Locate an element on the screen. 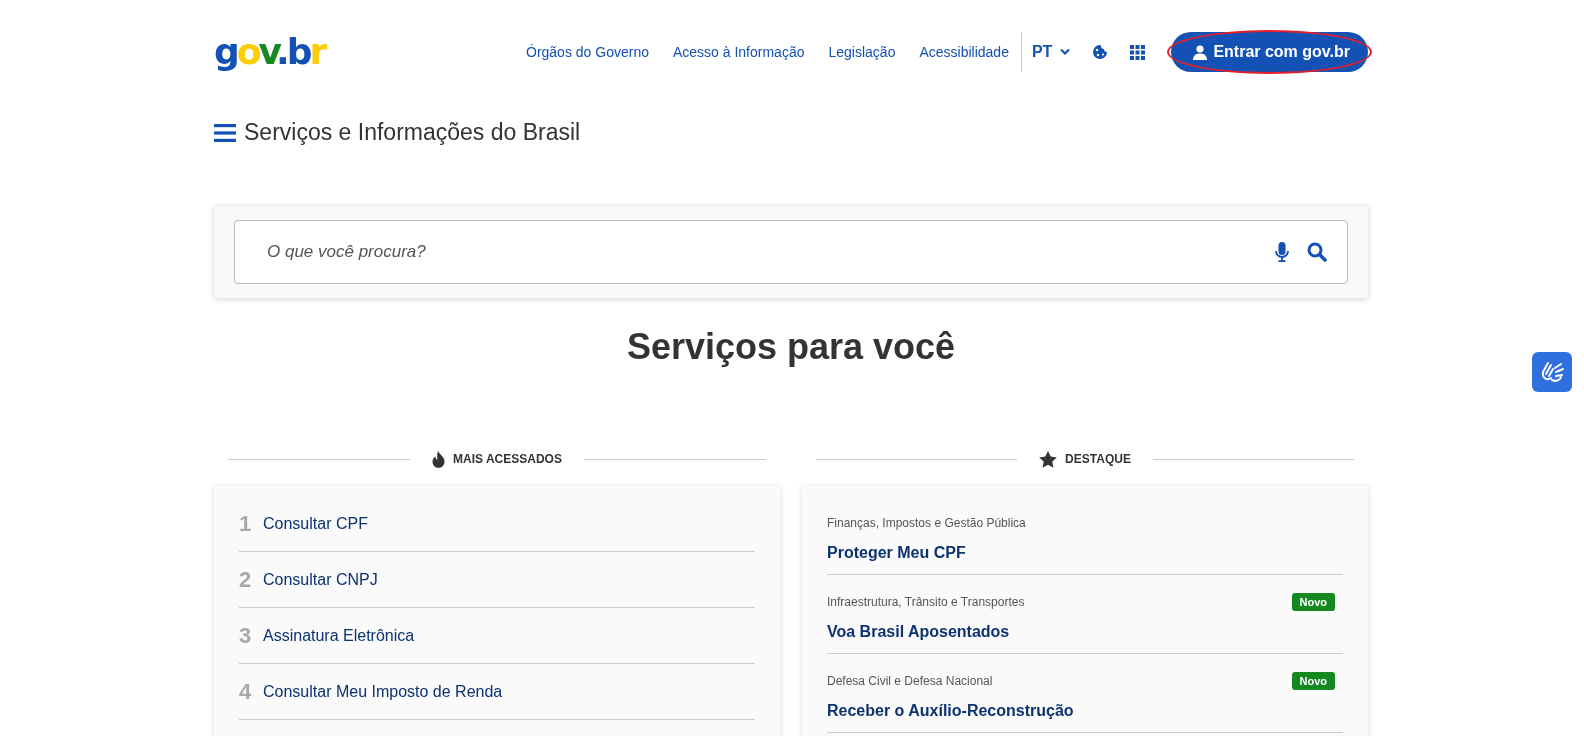 This screenshot has height=736, width=1584. nav-link: Órgãos do Governo is located at coordinates (587, 52).